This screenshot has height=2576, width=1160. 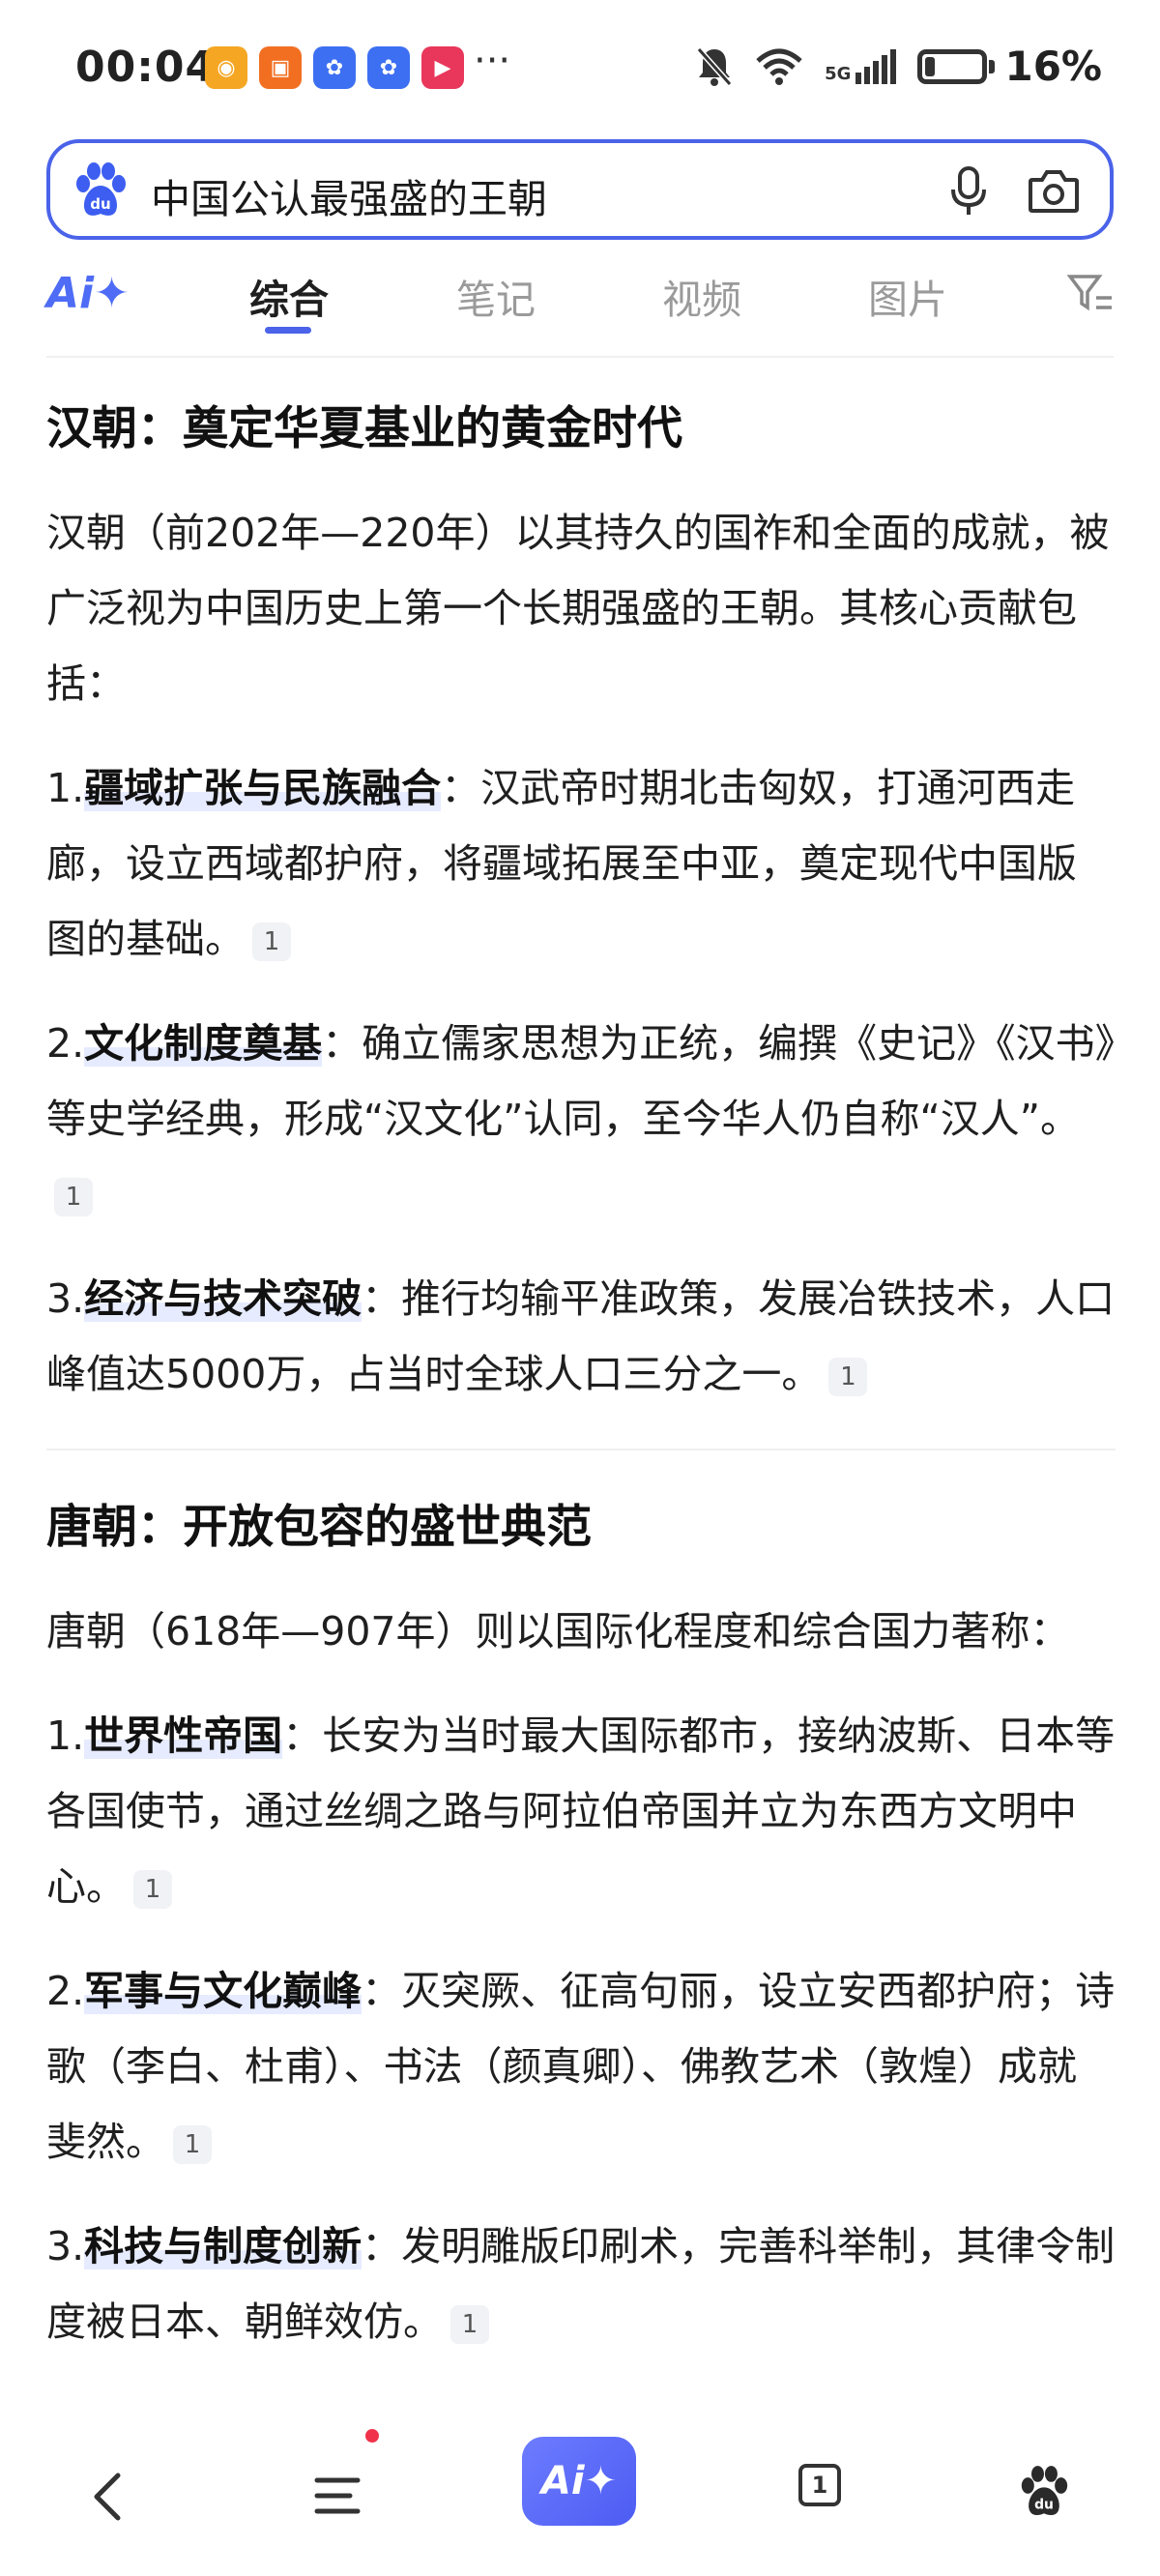 What do you see at coordinates (223, 1298) in the screenshot?
I see `highlight-term: 经济与技术突破` at bounding box center [223, 1298].